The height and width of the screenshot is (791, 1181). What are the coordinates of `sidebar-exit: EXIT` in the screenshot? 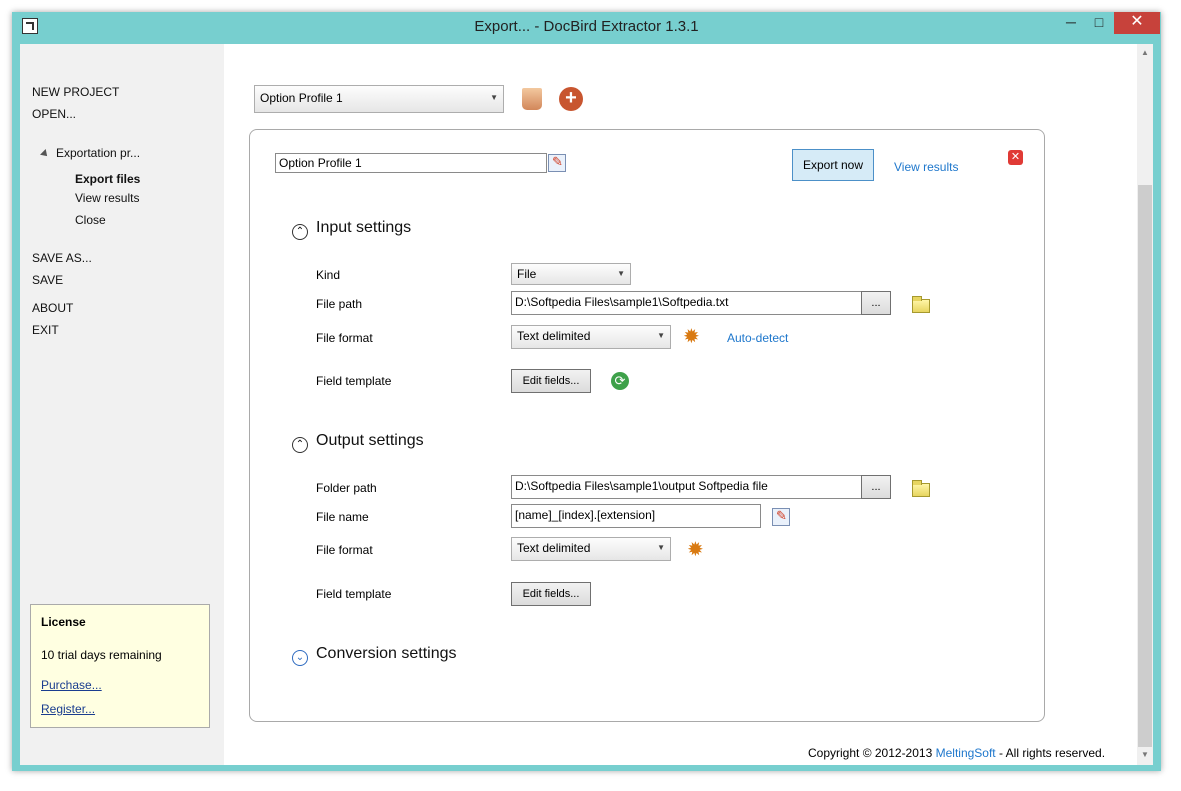 It's located at (45, 330).